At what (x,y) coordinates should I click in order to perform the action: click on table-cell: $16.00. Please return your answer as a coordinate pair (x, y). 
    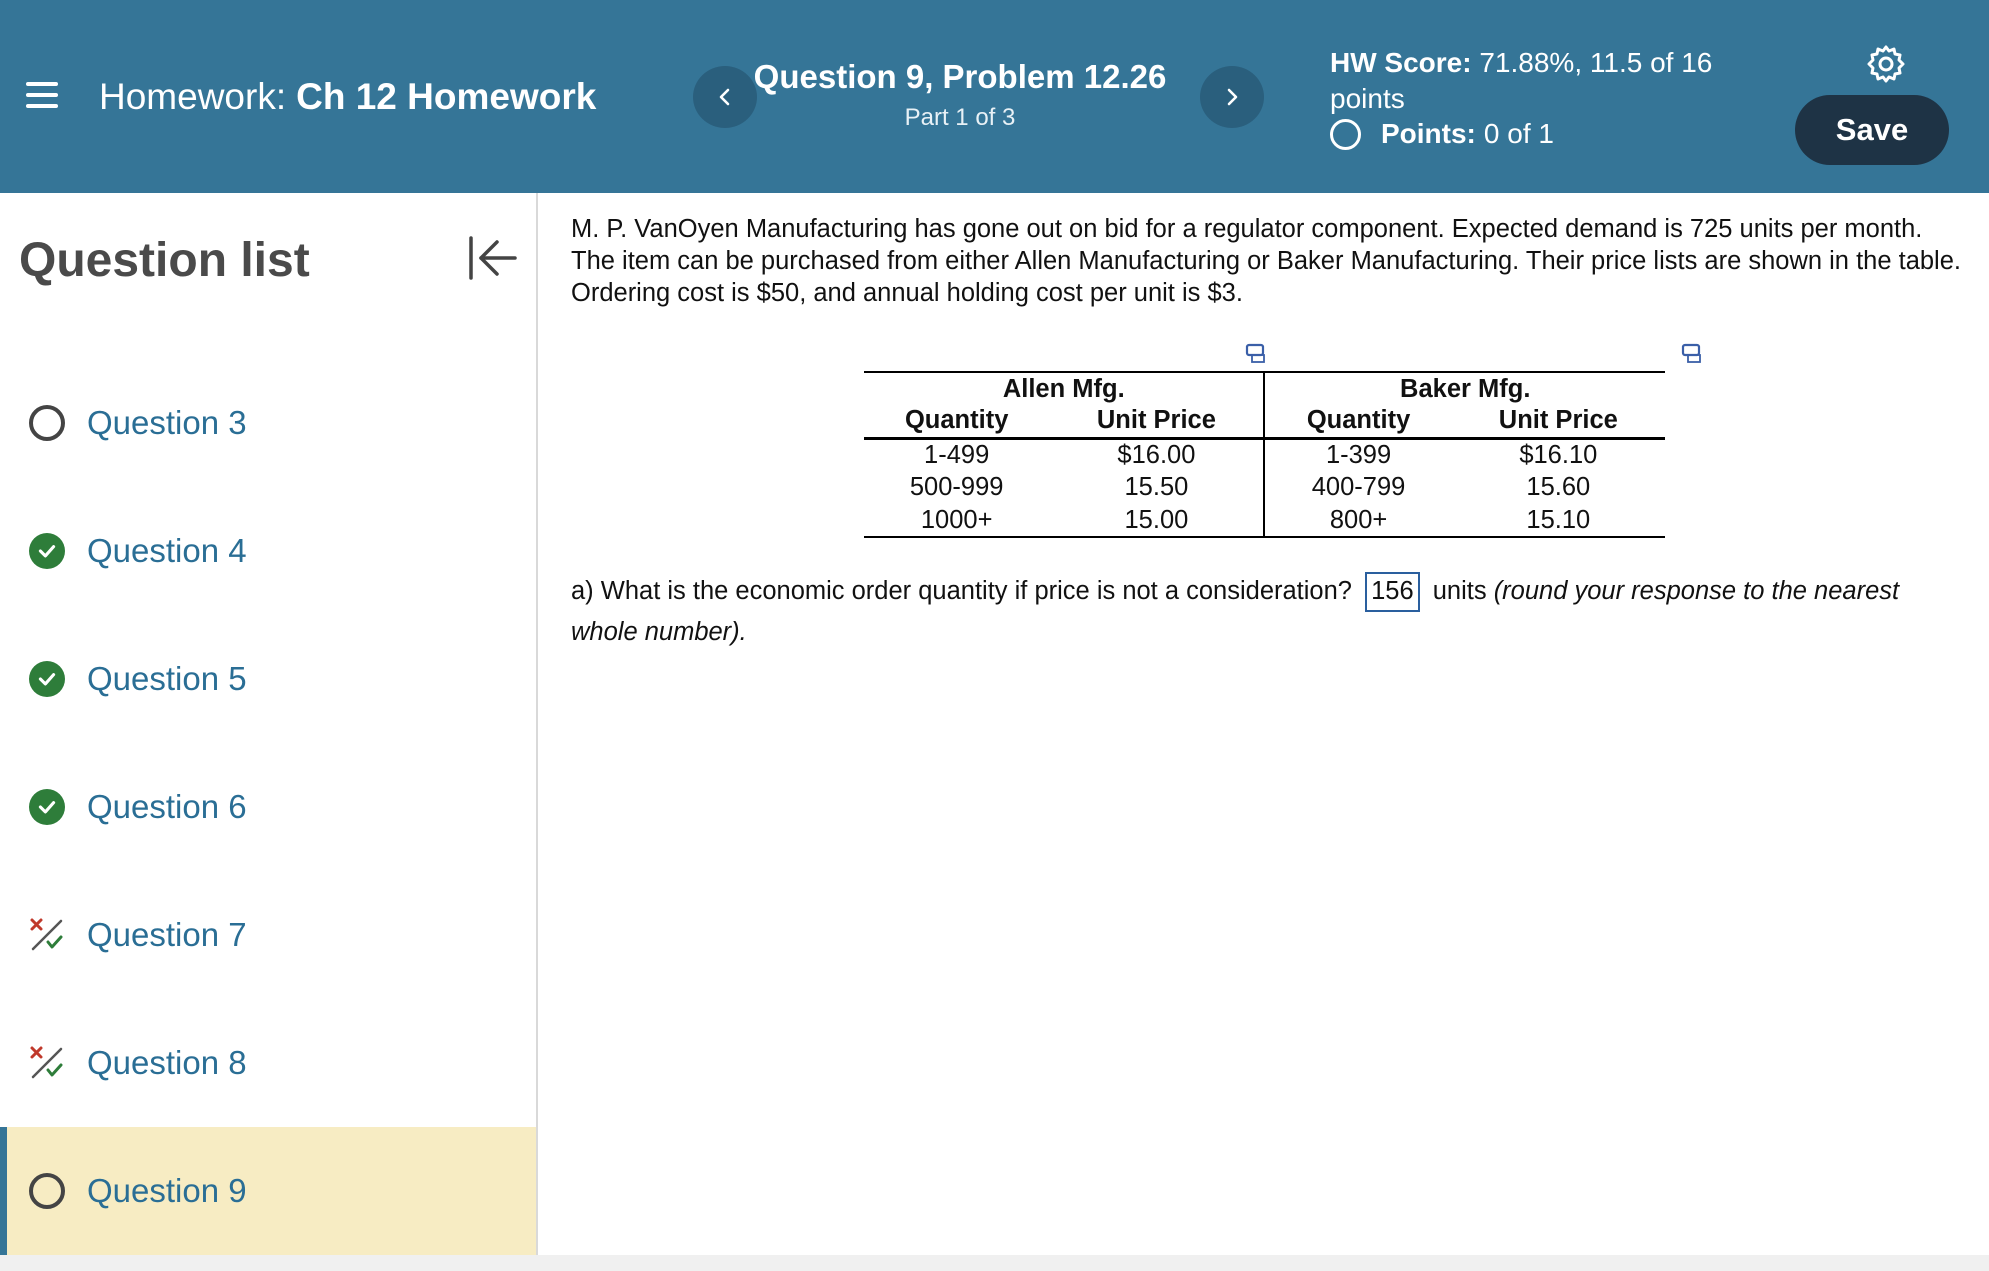
    Looking at the image, I should click on (1157, 454).